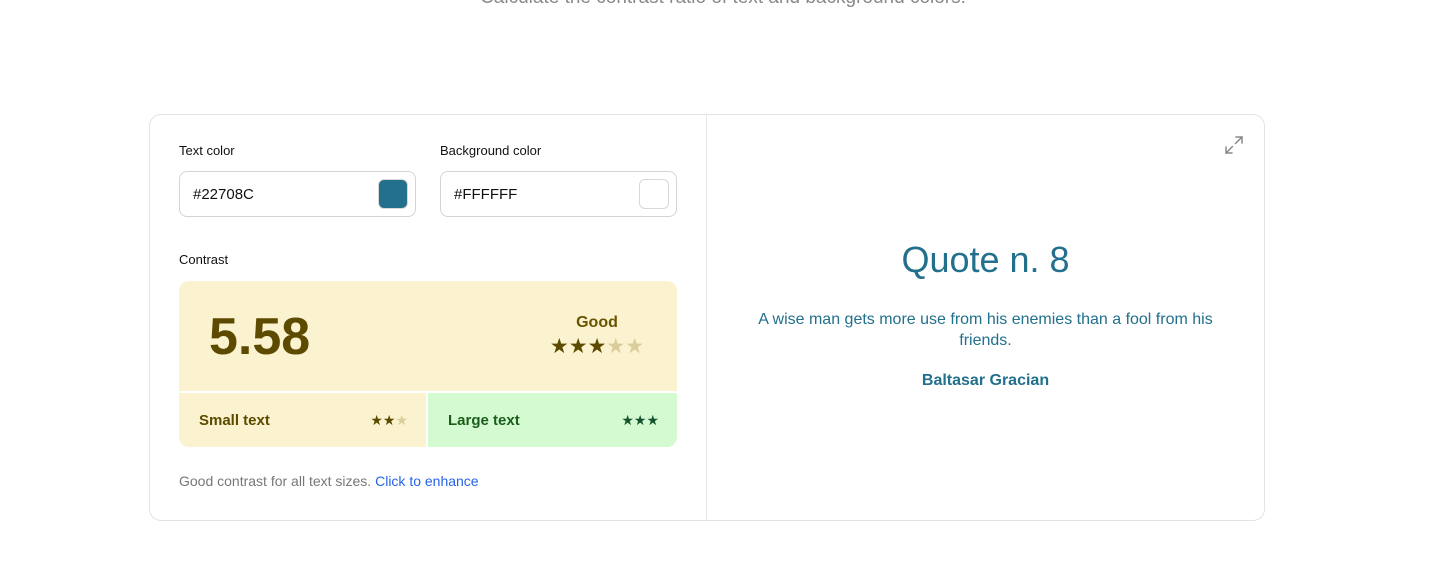 This screenshot has width=1446, height=572. I want to click on contrast-note-text: Good contrast for all text sizes., so click(275, 481).